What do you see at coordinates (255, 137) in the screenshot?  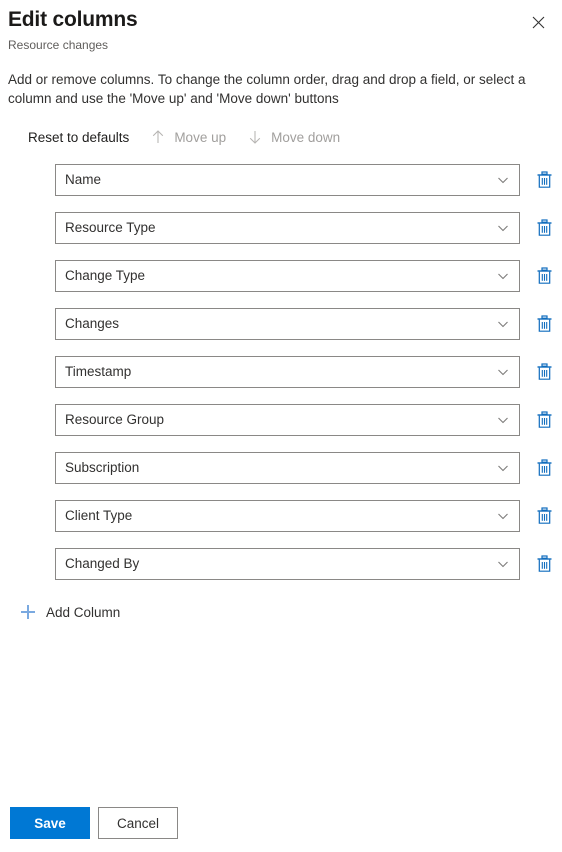 I see `arrow-down-icon` at bounding box center [255, 137].